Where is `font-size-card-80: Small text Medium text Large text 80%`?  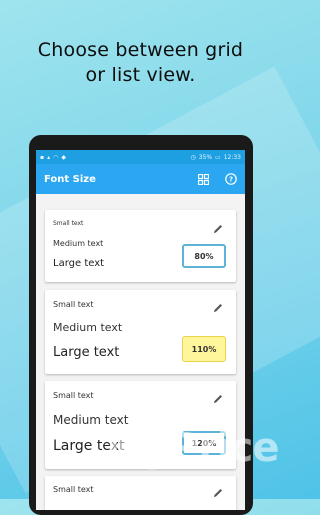 font-size-card-80: Small text Medium text Large text 80% is located at coordinates (140, 246).